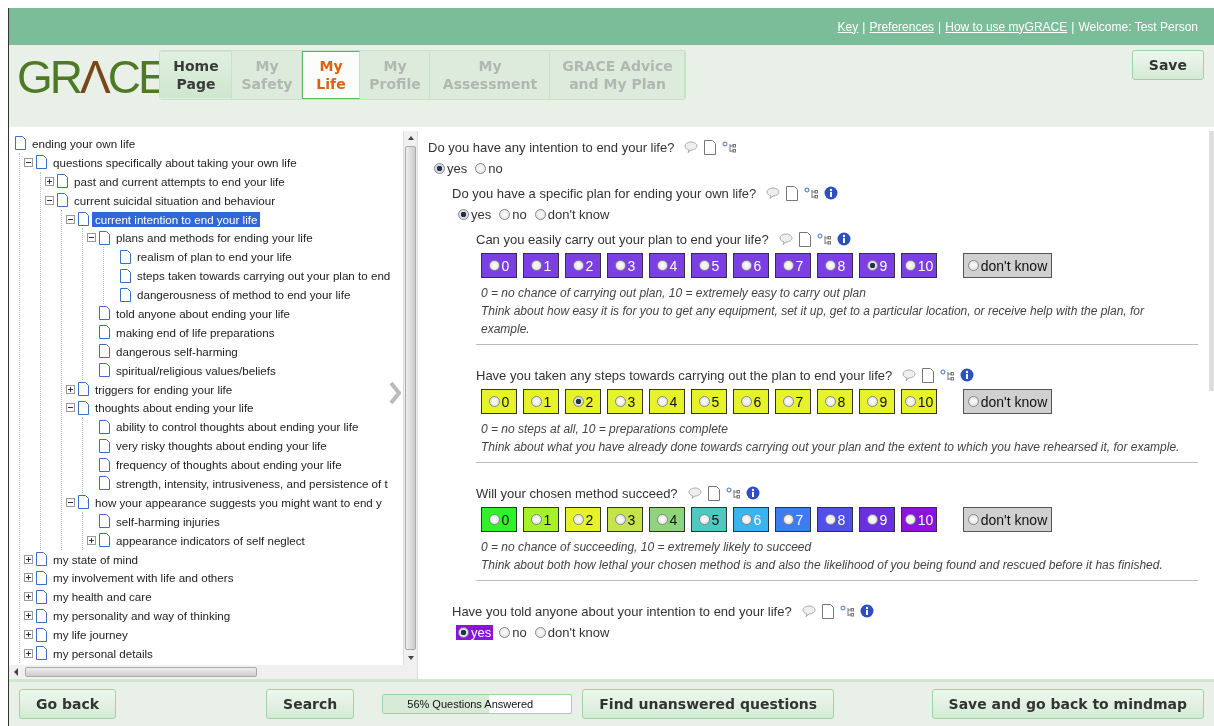 This screenshot has width=1214, height=726. I want to click on tree-item: how your appearance suggests you might want to end y, so click(238, 502).